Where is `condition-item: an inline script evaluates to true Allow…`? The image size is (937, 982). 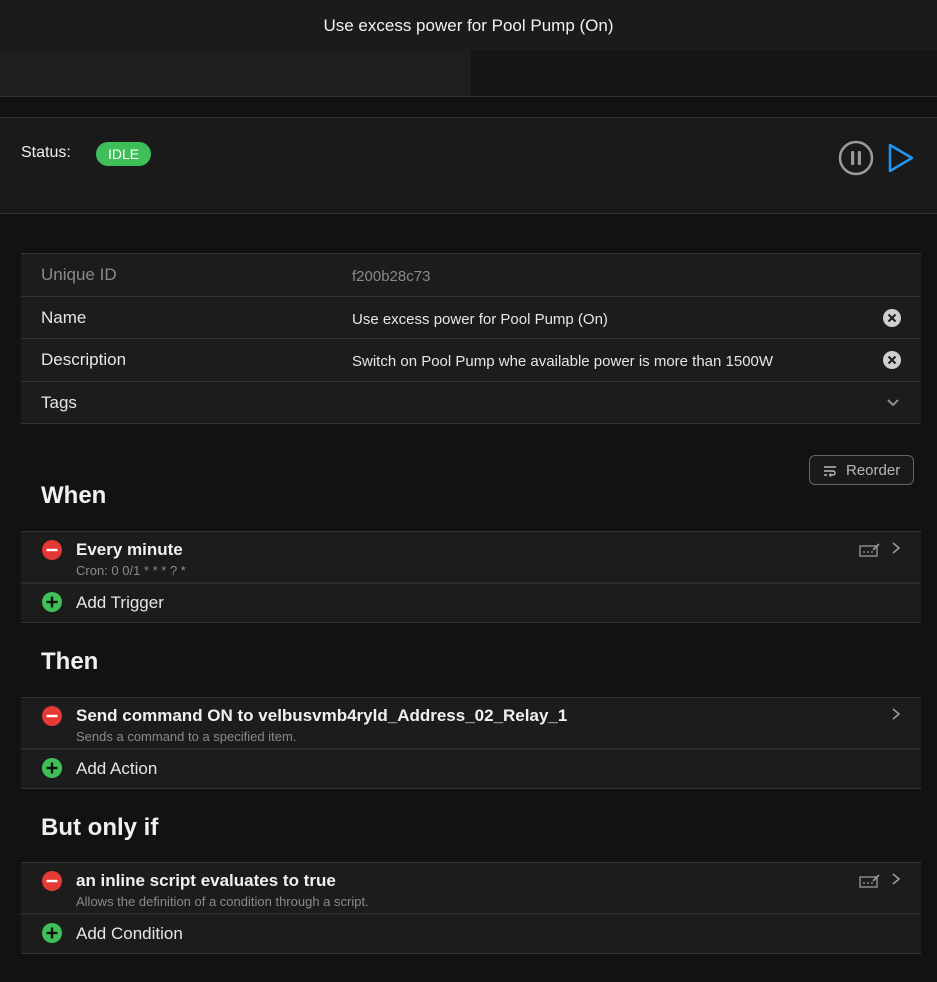 condition-item: an inline script evaluates to true Allow… is located at coordinates (471, 889).